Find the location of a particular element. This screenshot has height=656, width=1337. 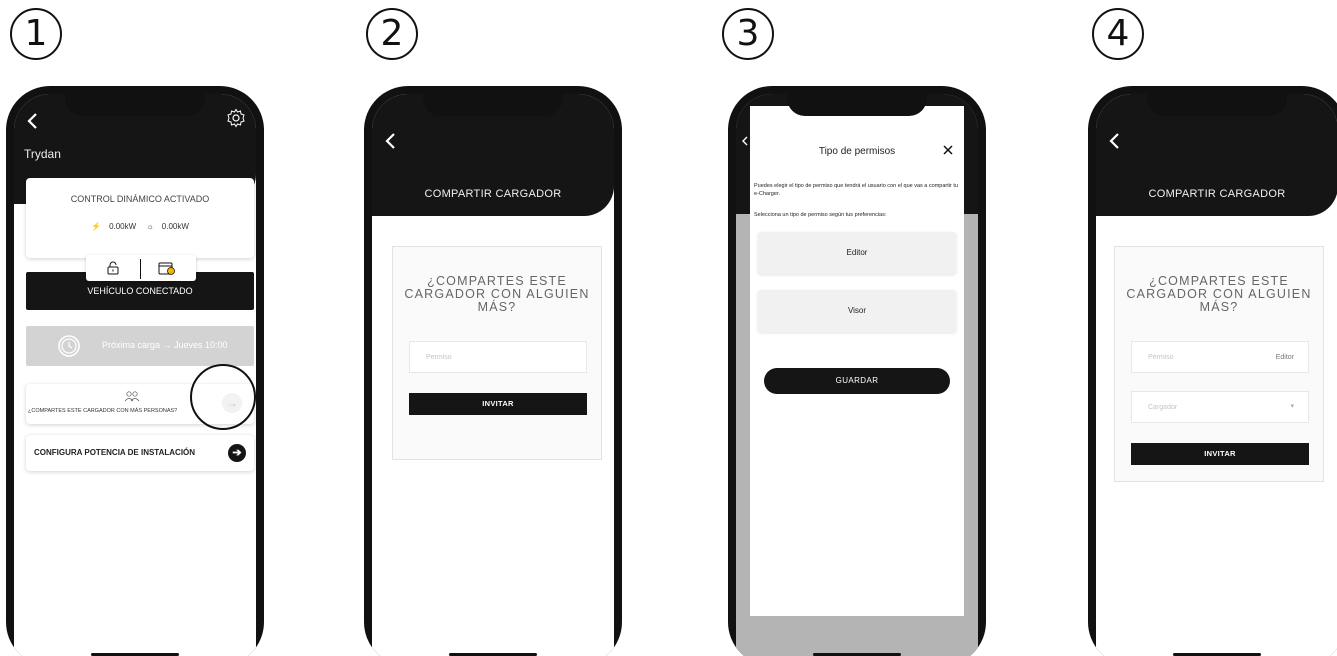

close-icon is located at coordinates (948, 150).